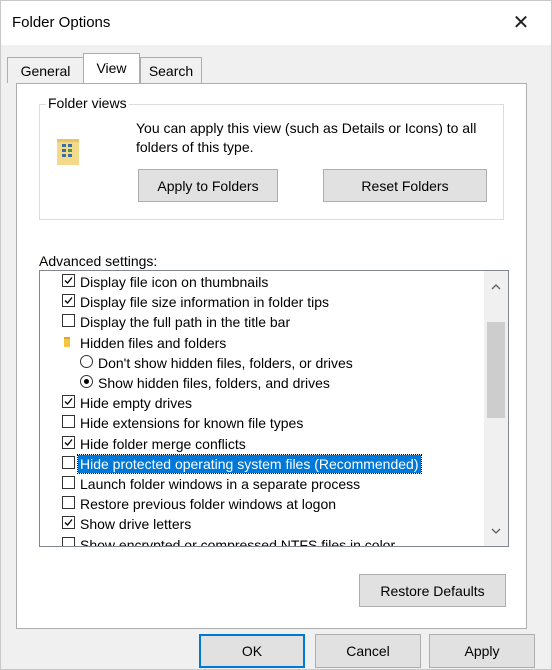 The width and height of the screenshot is (552, 670). I want to click on close-icon: ✕, so click(521, 23).